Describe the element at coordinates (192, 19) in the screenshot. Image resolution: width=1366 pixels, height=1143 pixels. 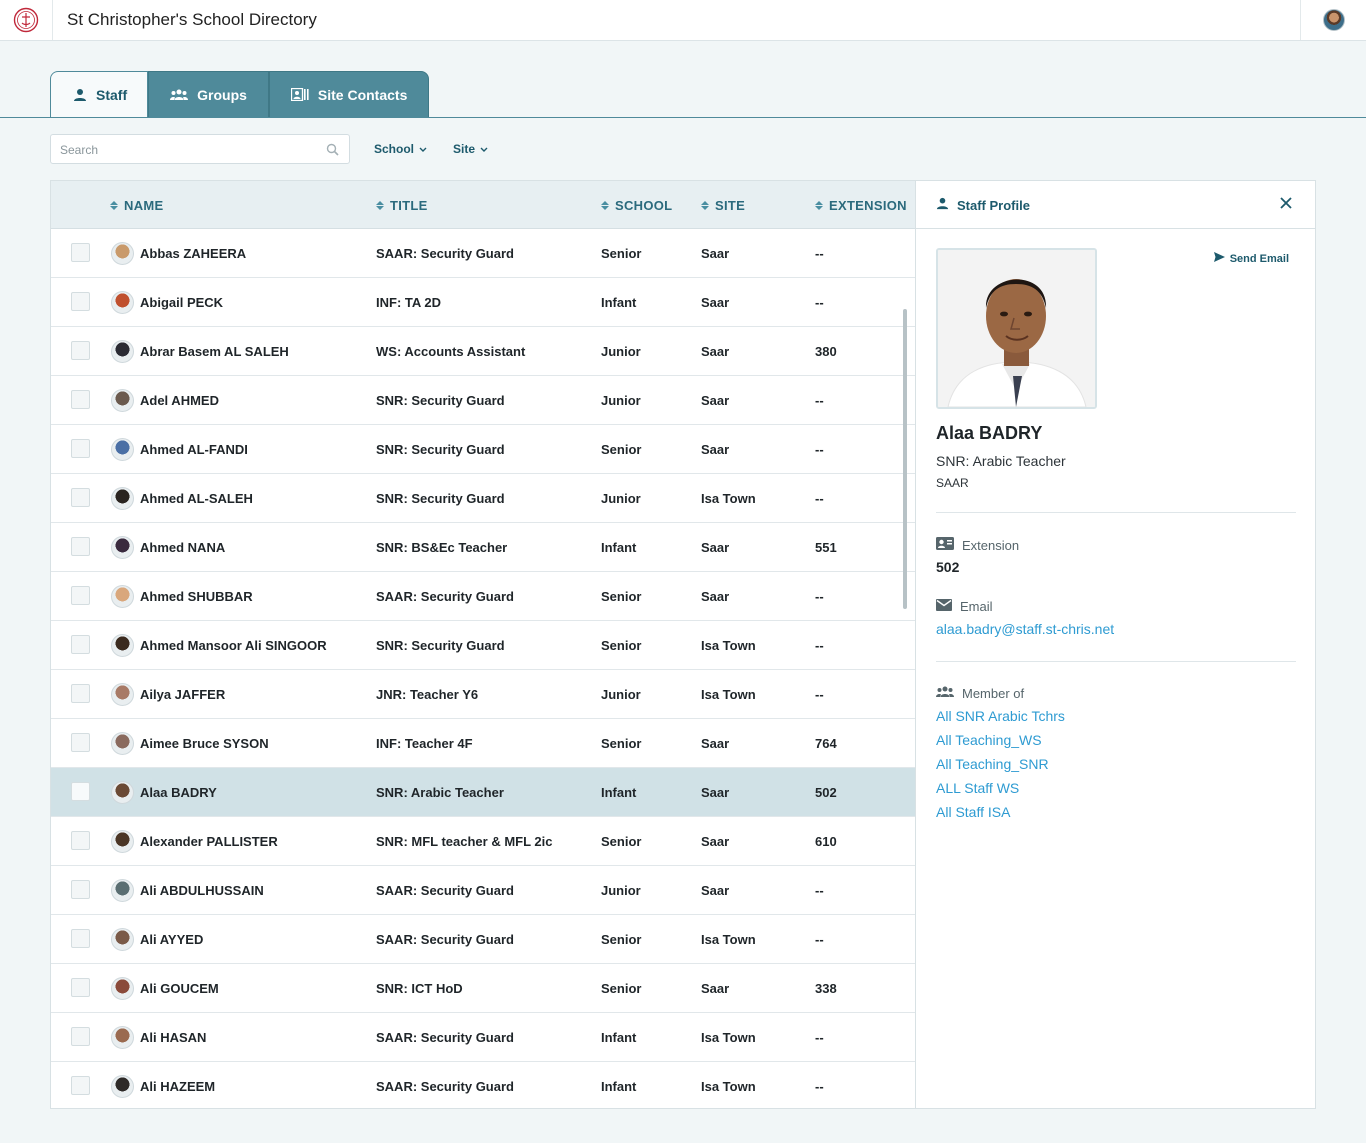
I see `app-title: St Christopher's School Directory` at that location.